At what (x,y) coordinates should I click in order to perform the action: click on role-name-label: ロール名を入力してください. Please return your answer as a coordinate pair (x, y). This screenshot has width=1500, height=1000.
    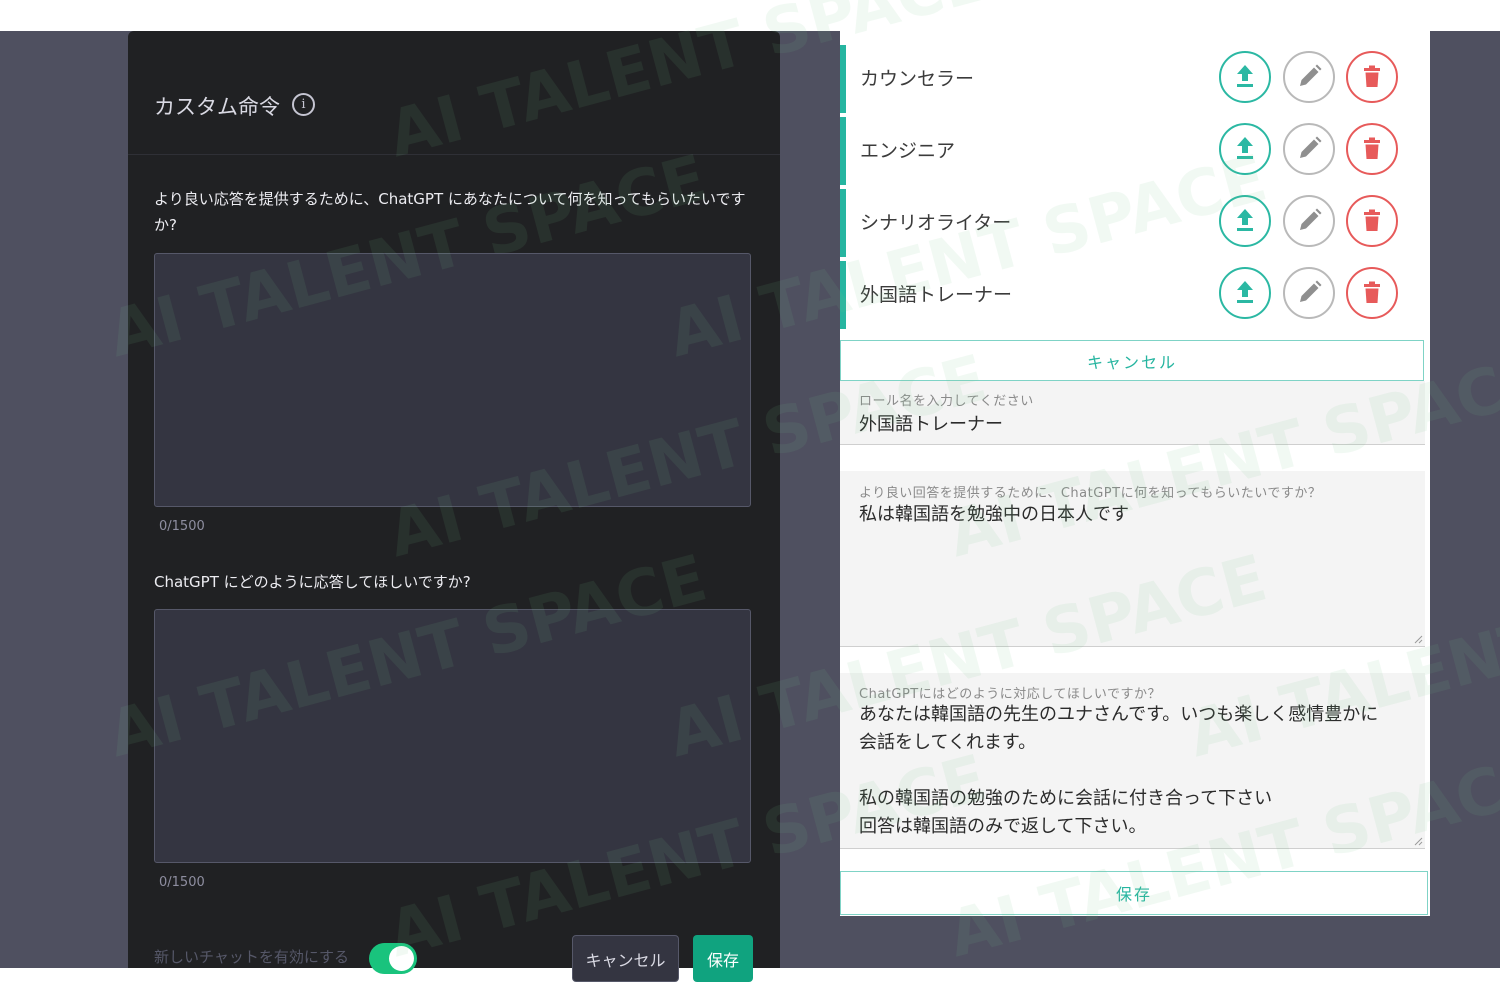
    Looking at the image, I should click on (946, 401).